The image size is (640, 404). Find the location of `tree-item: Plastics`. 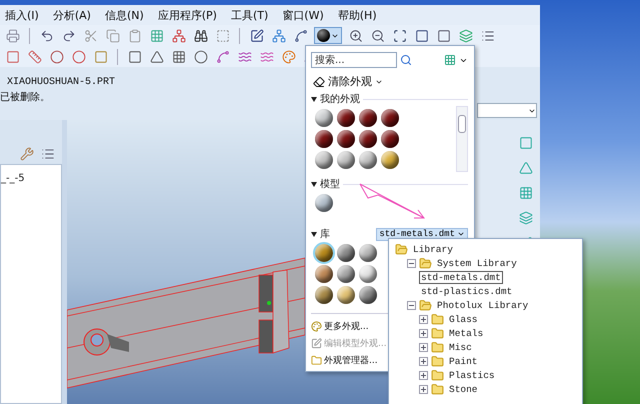

tree-item: Plastics is located at coordinates (472, 375).